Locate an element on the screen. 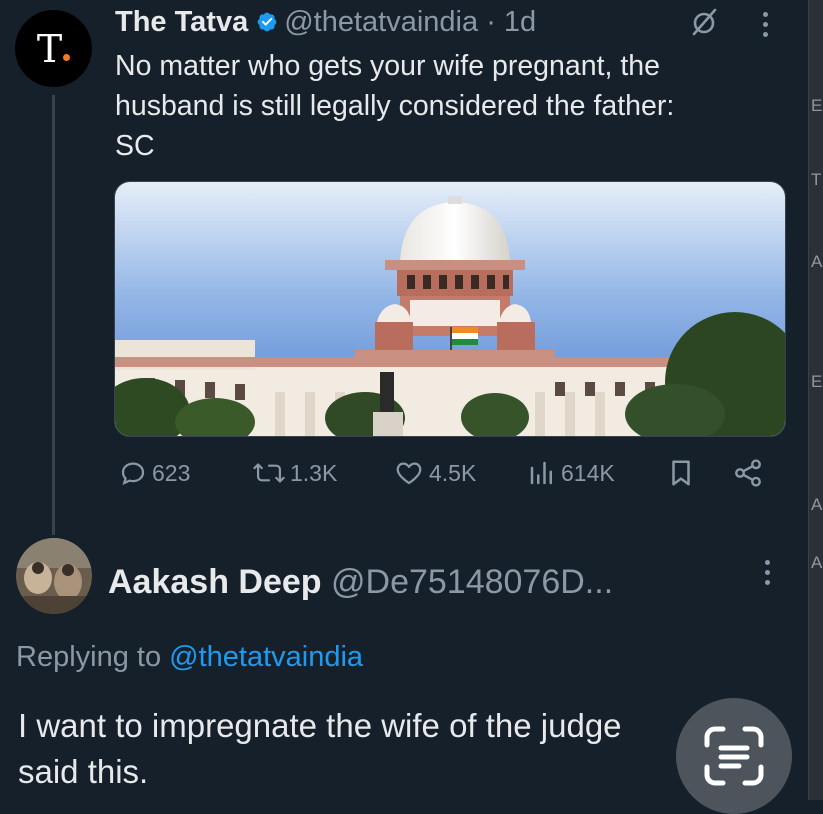  like-button: 4.5K is located at coordinates (434, 473).